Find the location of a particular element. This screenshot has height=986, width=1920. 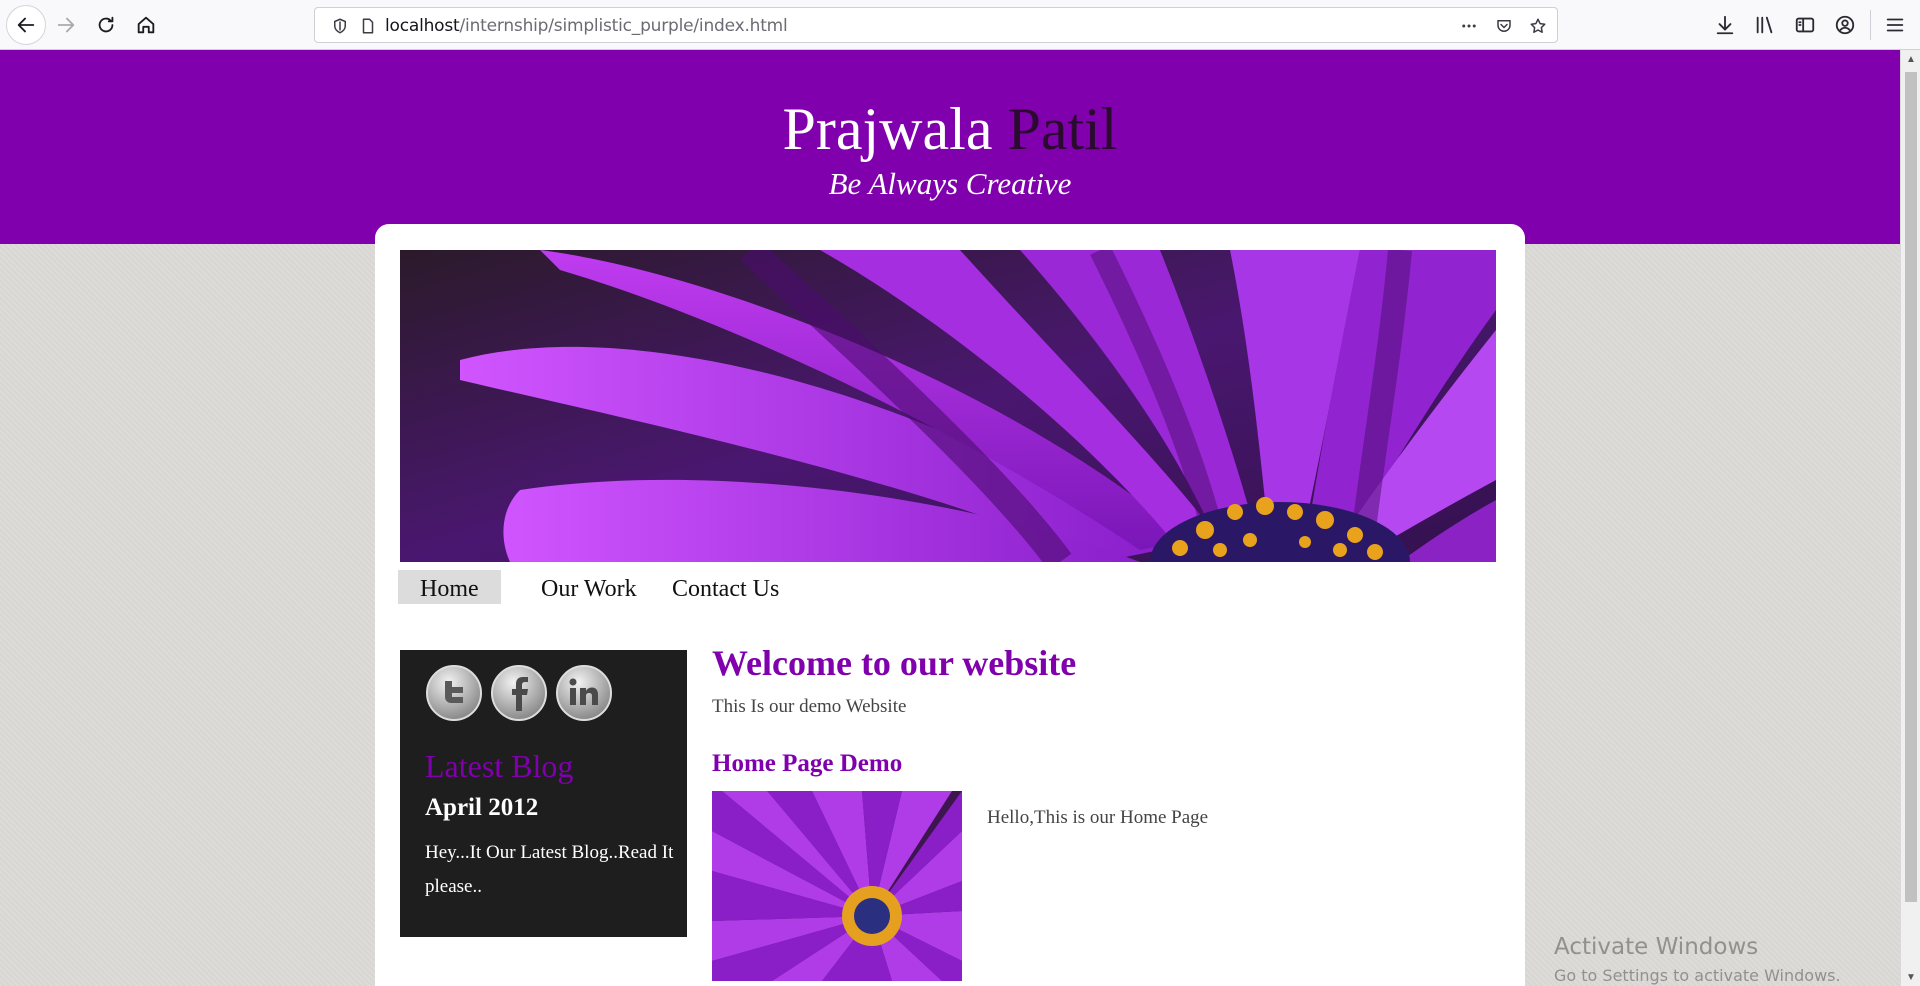

site-title: Prajwala Patil is located at coordinates (950, 129).